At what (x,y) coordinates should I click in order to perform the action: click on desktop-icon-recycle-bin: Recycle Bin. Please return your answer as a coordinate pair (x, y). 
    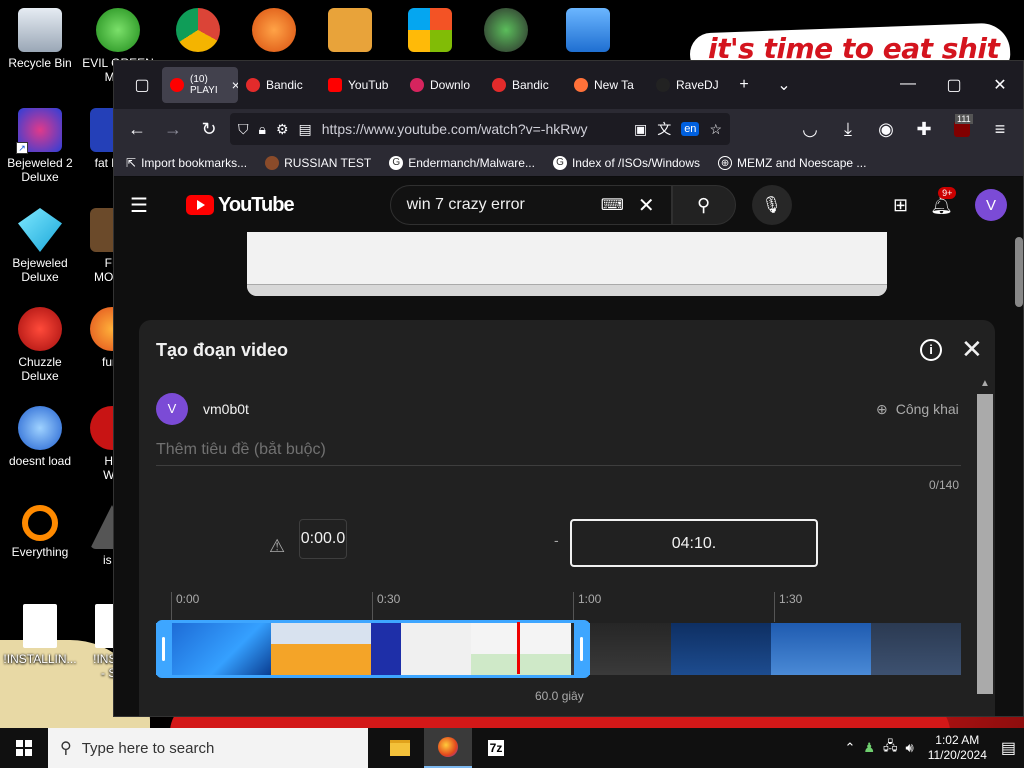
    Looking at the image, I should click on (40, 39).